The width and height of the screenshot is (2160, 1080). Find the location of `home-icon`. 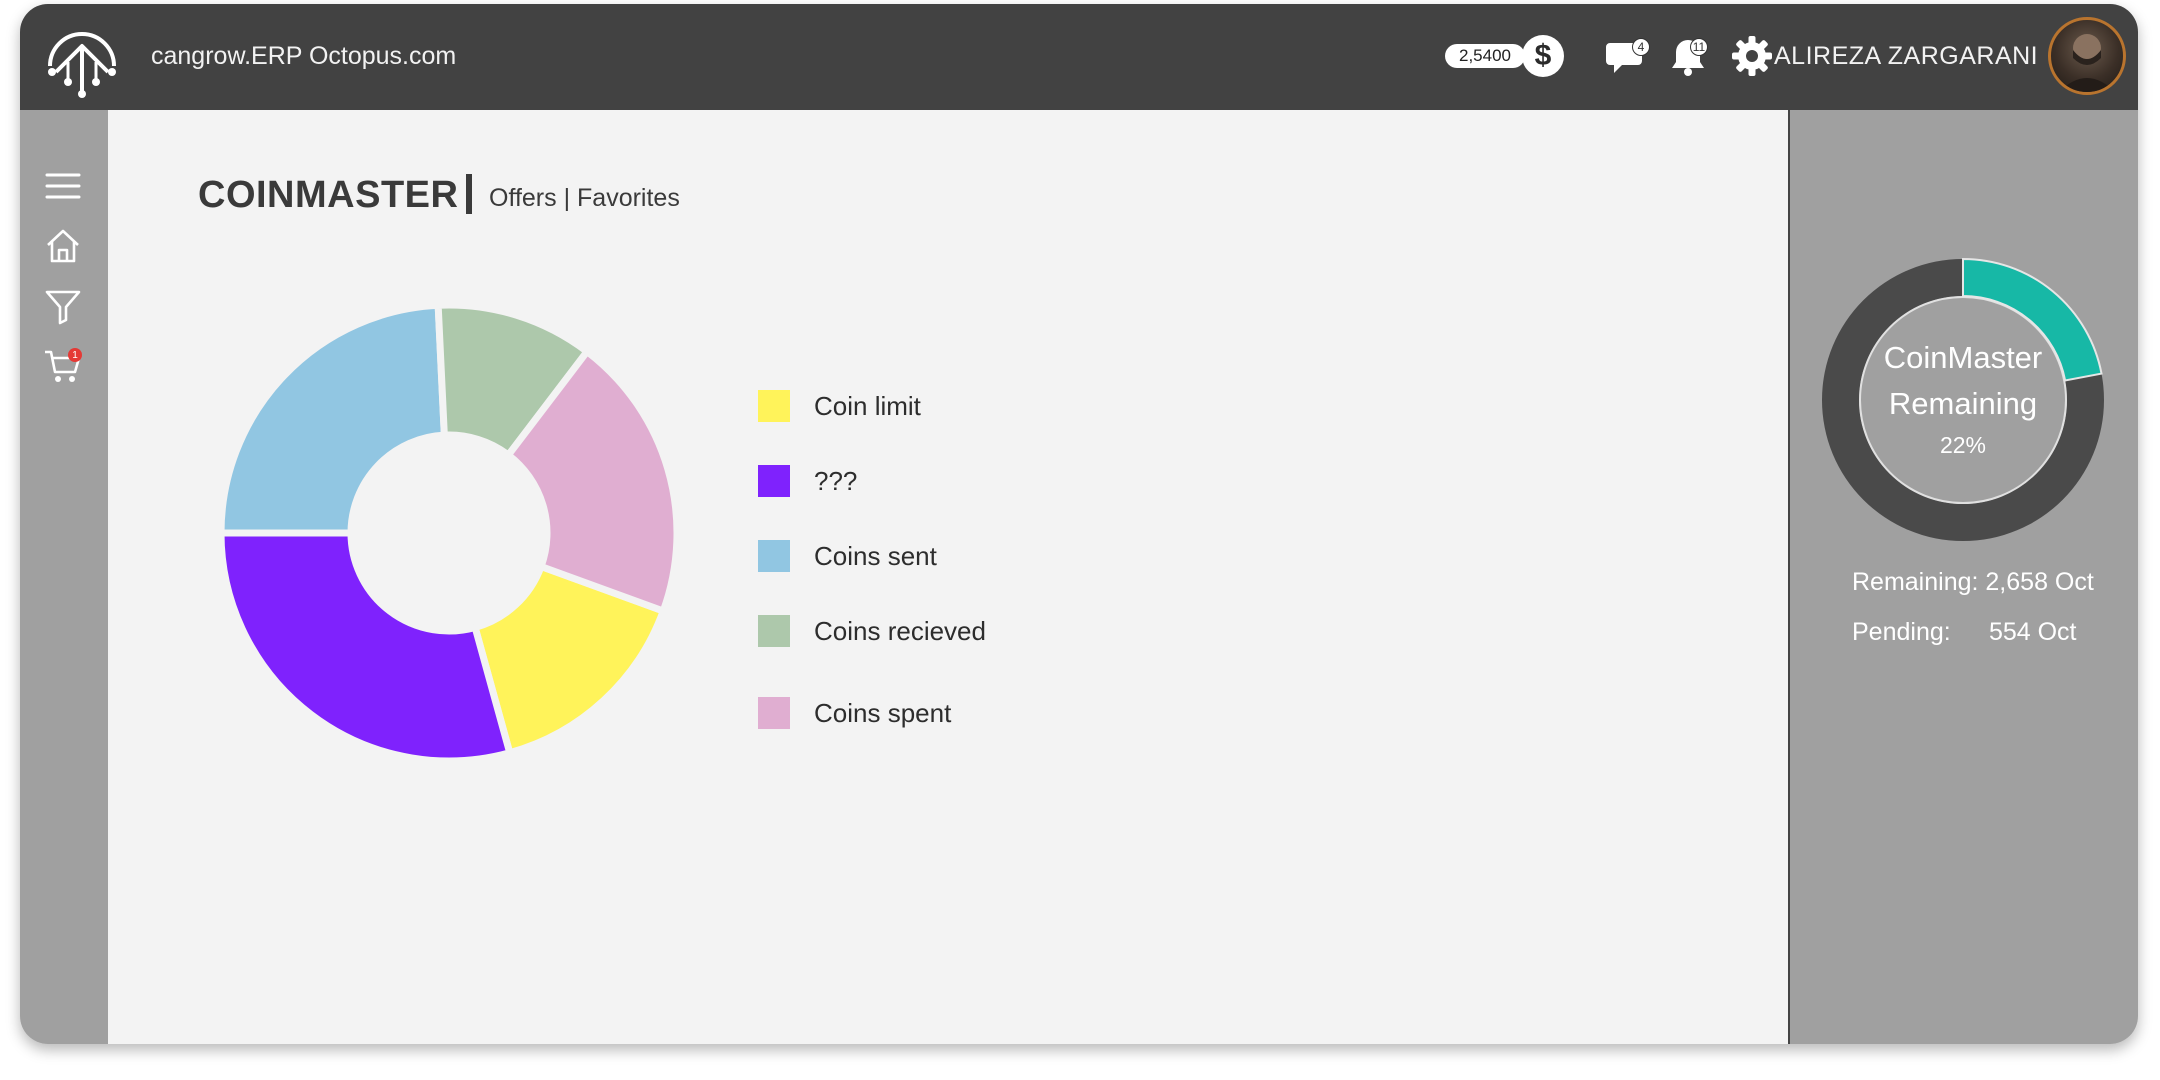

home-icon is located at coordinates (63, 246).